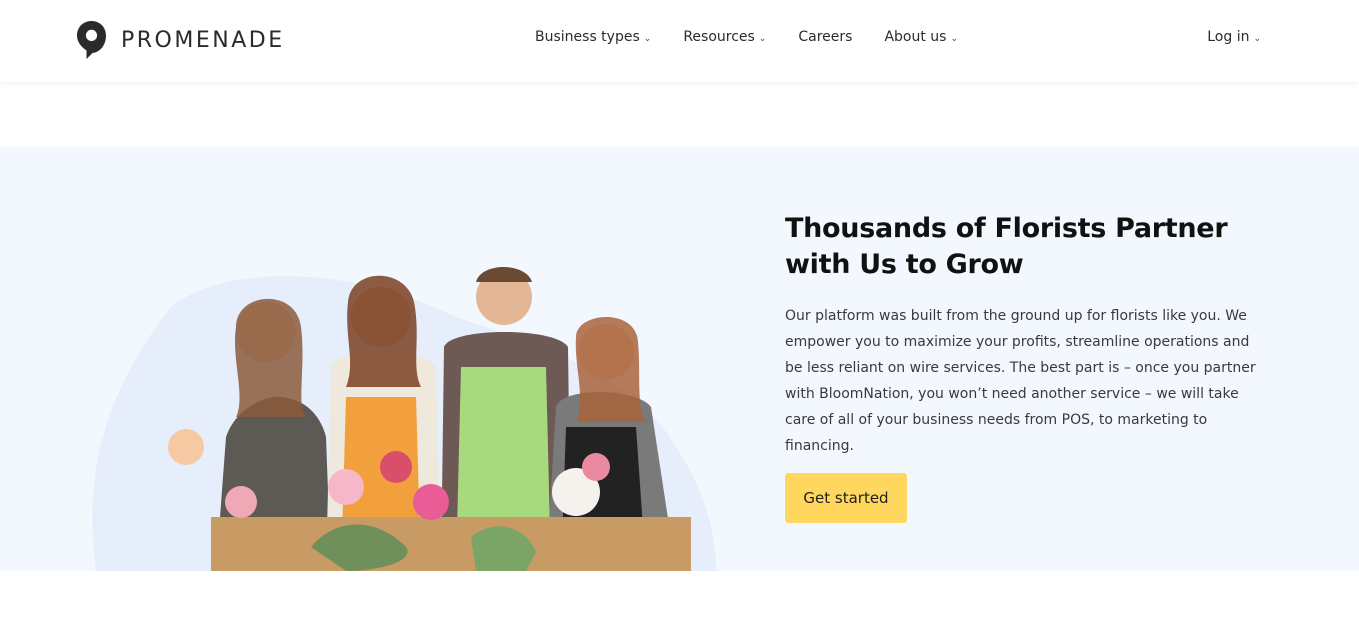 The image size is (1359, 621). Describe the element at coordinates (587, 37) in the screenshot. I see `nav-item-label: Business types` at that location.